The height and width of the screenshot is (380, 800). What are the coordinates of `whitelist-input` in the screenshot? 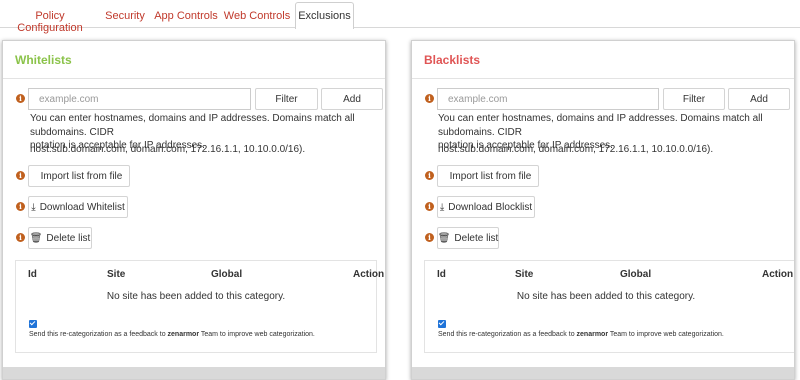 It's located at (139, 99).